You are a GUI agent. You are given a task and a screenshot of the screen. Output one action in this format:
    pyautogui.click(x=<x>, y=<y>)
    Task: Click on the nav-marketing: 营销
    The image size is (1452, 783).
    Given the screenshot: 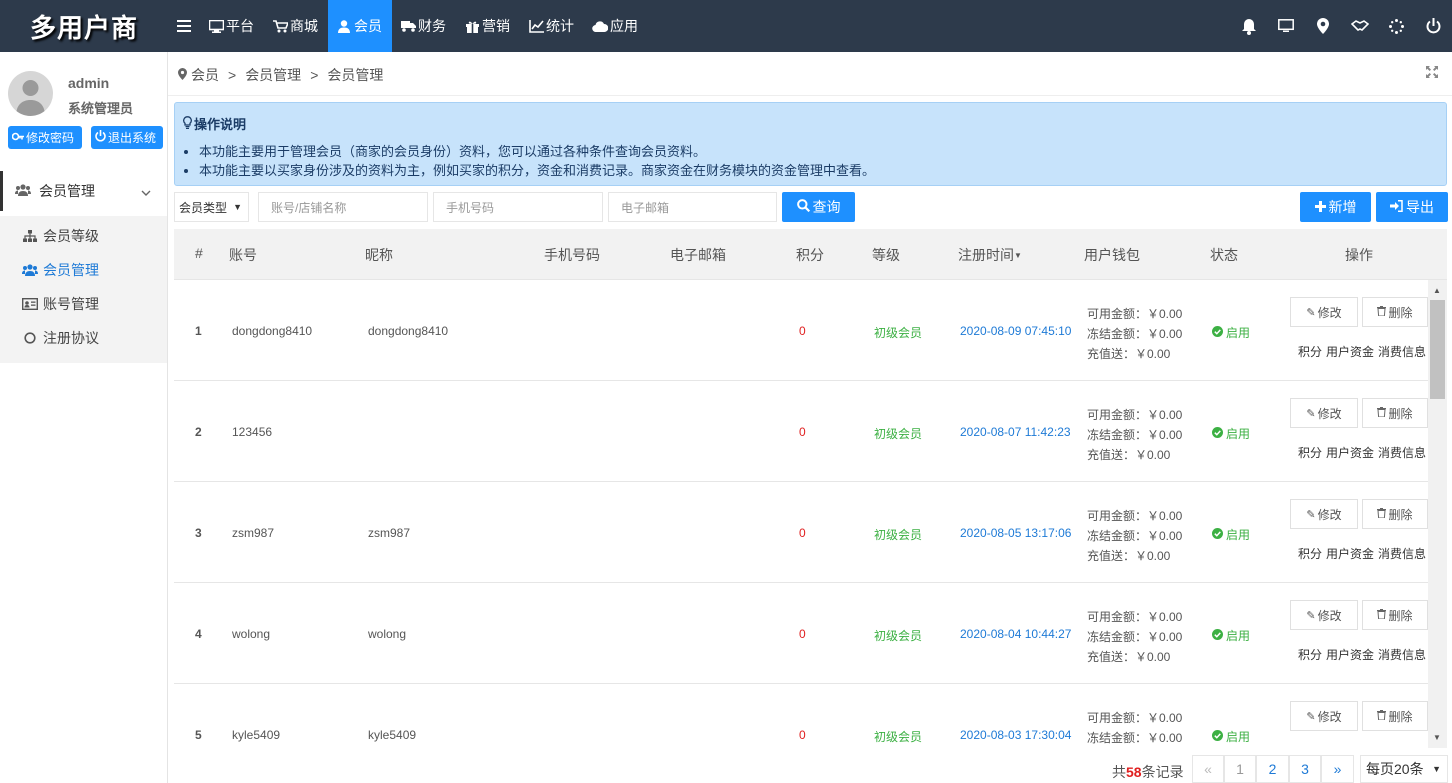 What is the action you would take?
    pyautogui.click(x=488, y=26)
    